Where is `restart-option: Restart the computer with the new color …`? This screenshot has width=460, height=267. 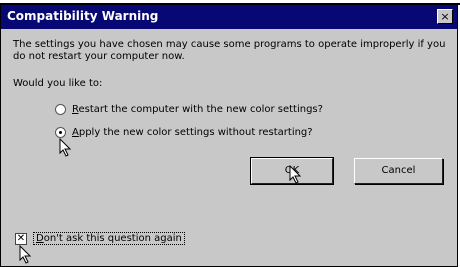
restart-option: Restart the computer with the new color … is located at coordinates (189, 109).